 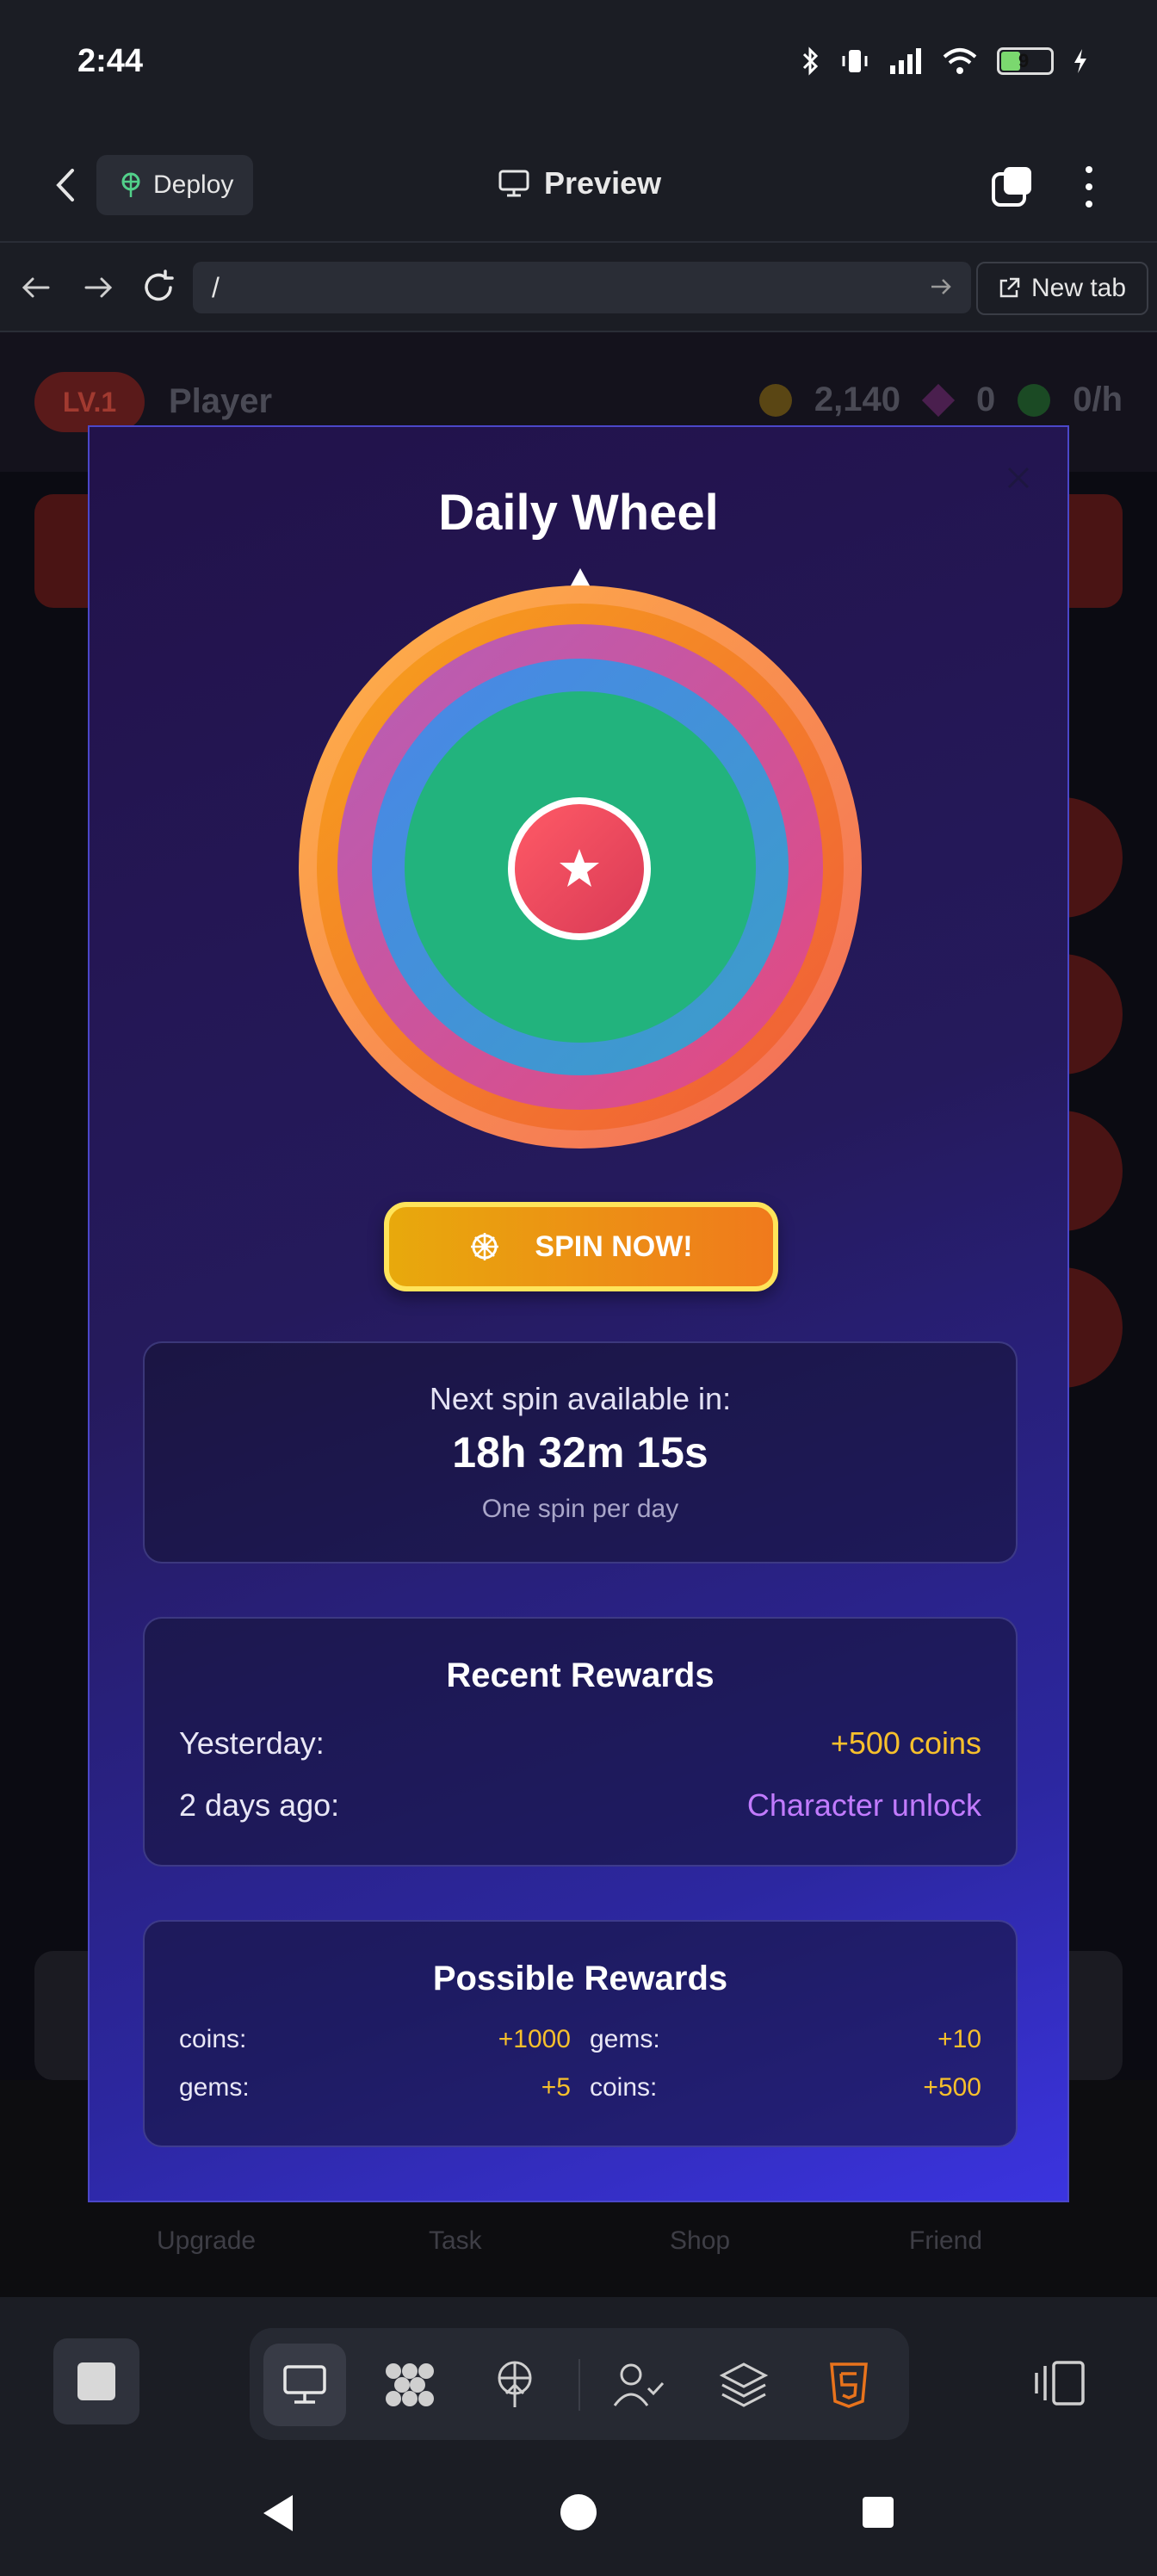 I want to click on possible-reward-item: gems: +5, so click(x=375, y=2087).